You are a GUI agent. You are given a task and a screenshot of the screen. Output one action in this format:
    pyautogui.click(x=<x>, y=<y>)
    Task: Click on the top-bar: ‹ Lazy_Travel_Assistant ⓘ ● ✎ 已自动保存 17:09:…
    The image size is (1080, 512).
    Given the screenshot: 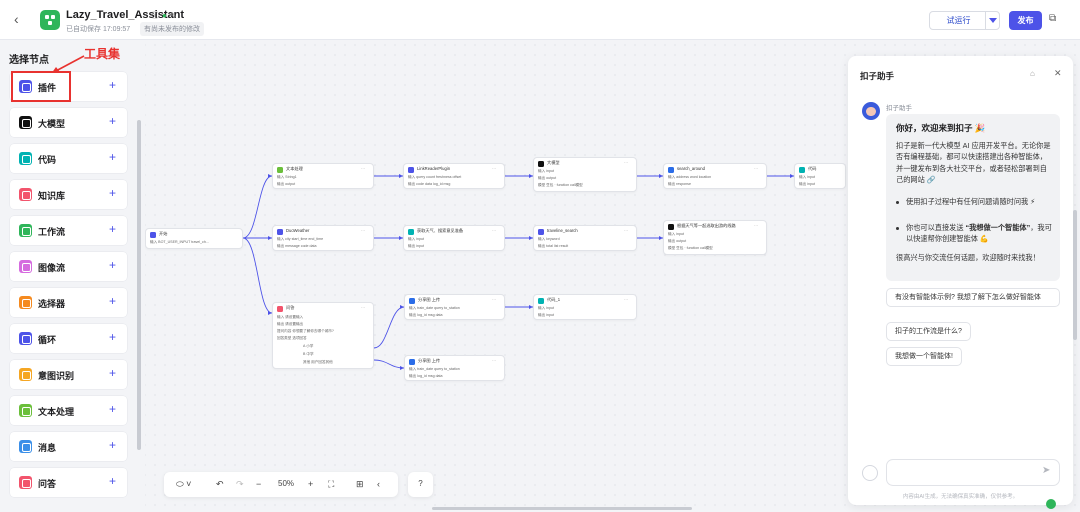 What is the action you would take?
    pyautogui.click(x=540, y=20)
    